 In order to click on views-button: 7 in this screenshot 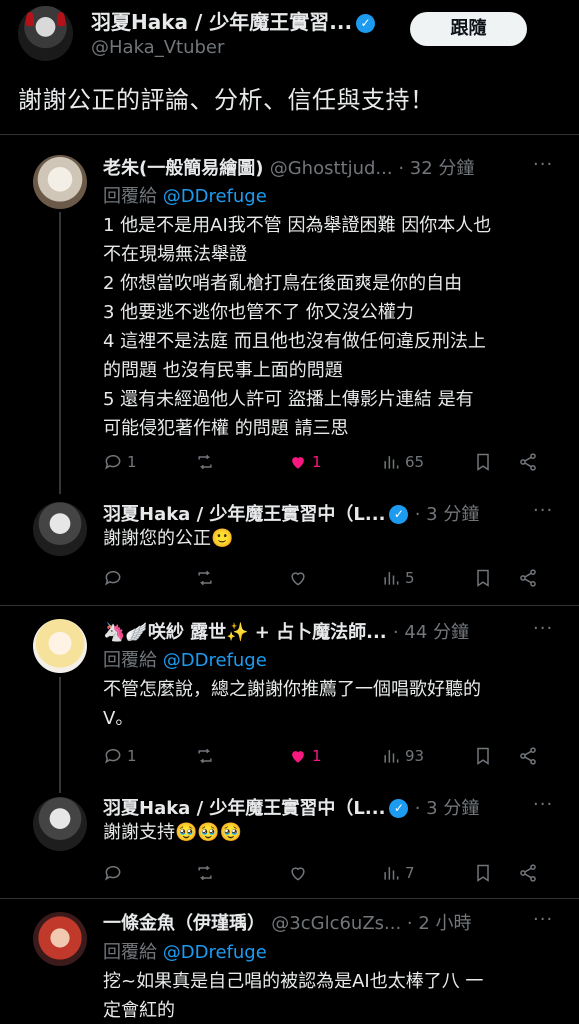, I will do `click(398, 873)`.